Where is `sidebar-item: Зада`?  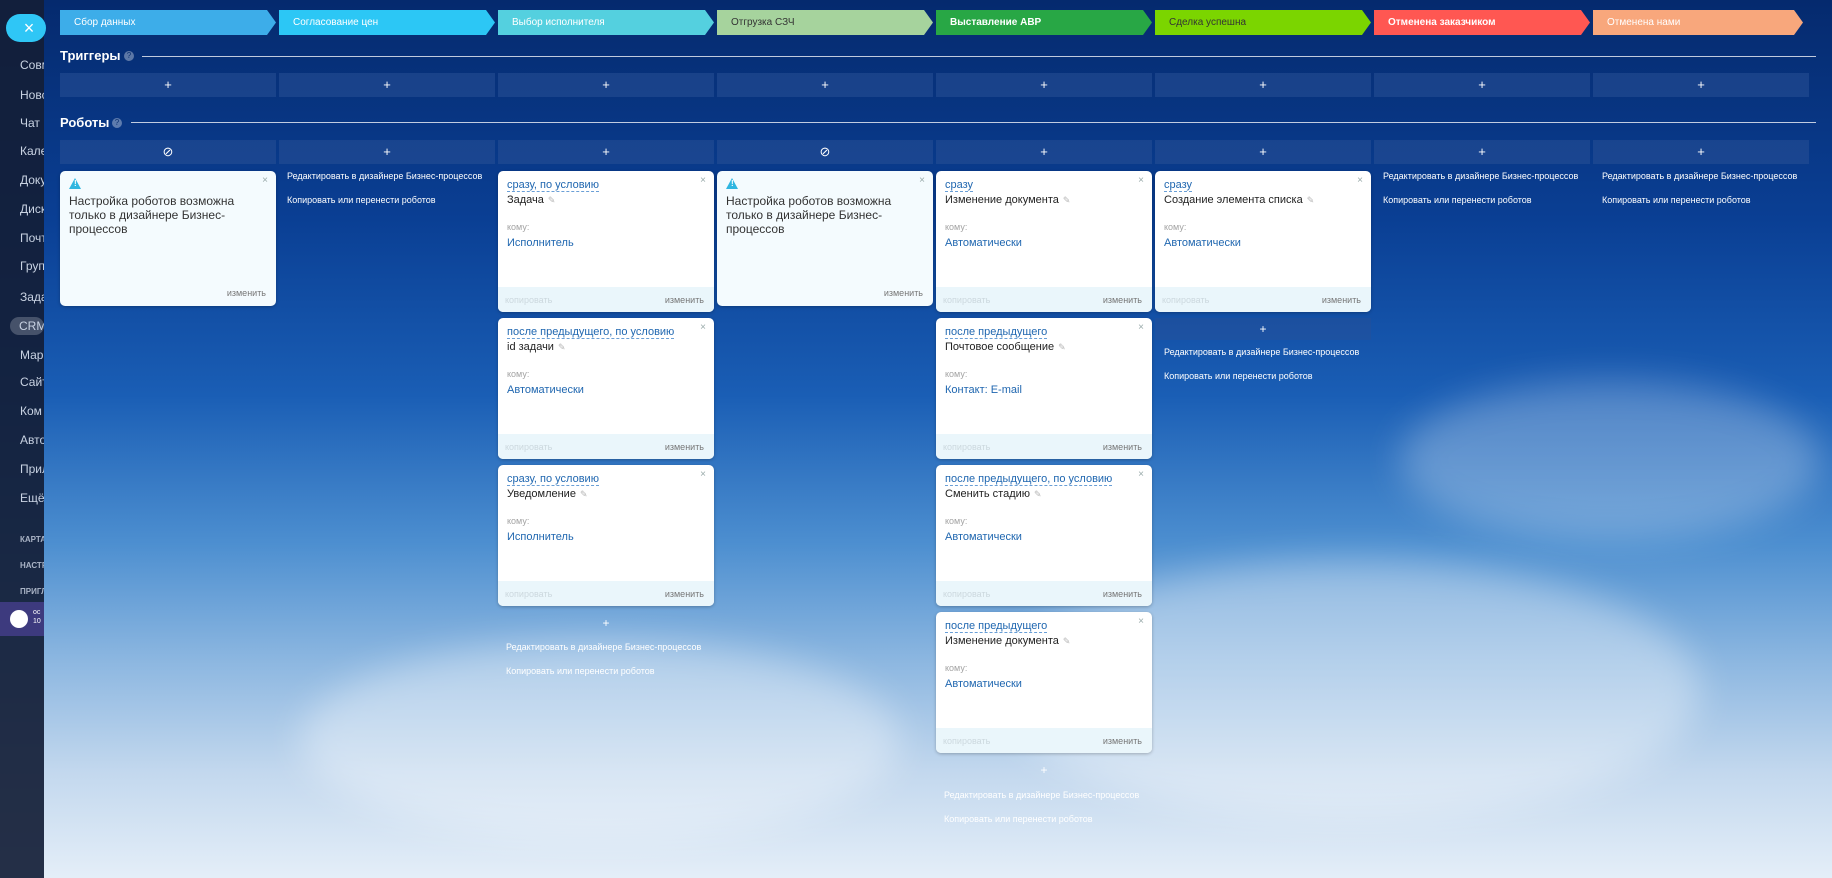 sidebar-item: Зада is located at coordinates (32, 297).